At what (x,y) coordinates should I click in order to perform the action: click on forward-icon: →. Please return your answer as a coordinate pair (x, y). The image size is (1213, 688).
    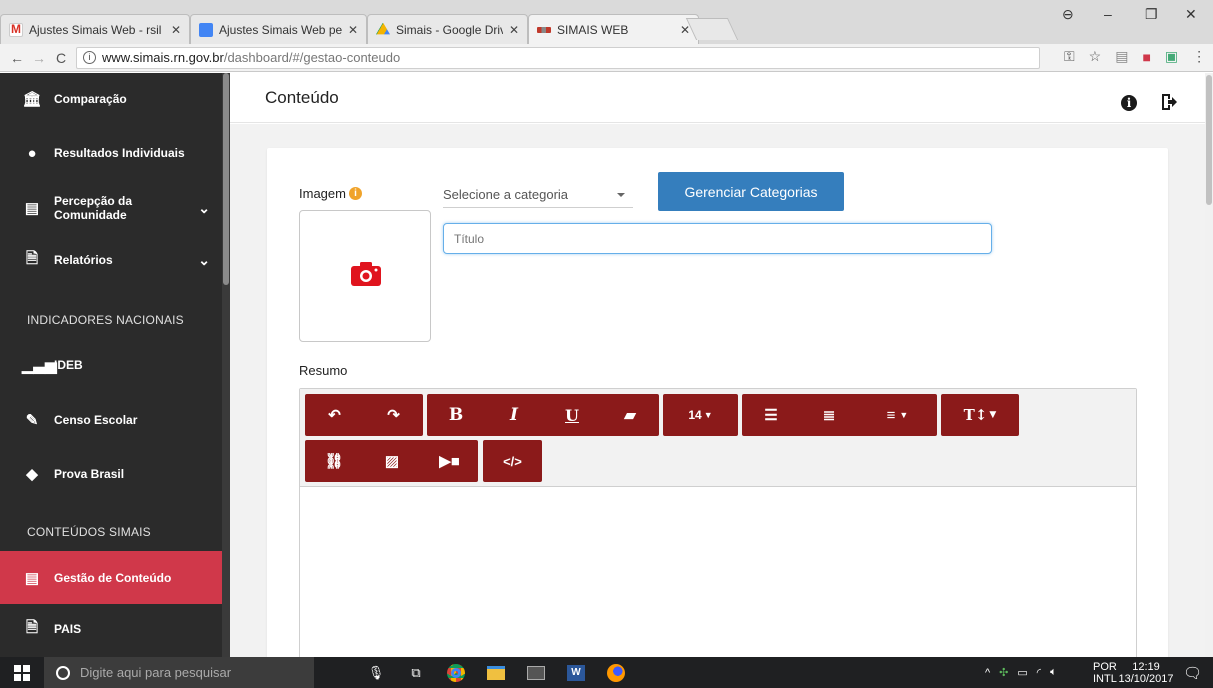
    Looking at the image, I should click on (39, 58).